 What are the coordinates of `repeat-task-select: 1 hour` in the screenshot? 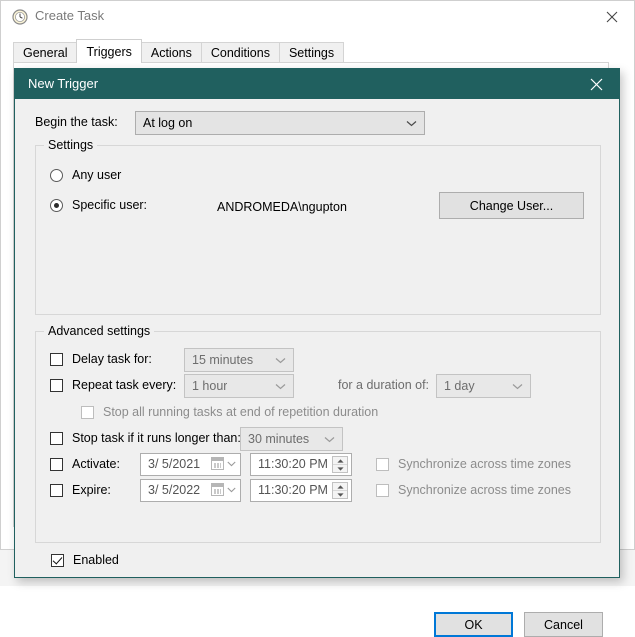 It's located at (239, 386).